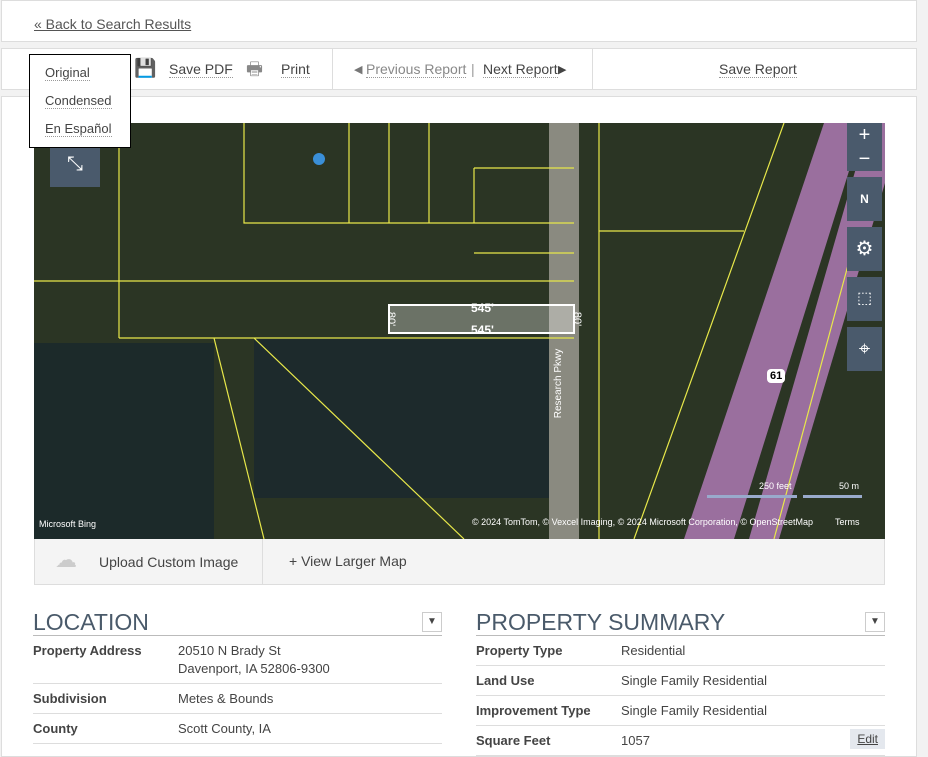  What do you see at coordinates (776, 376) in the screenshot?
I see `highway-shield: 61` at bounding box center [776, 376].